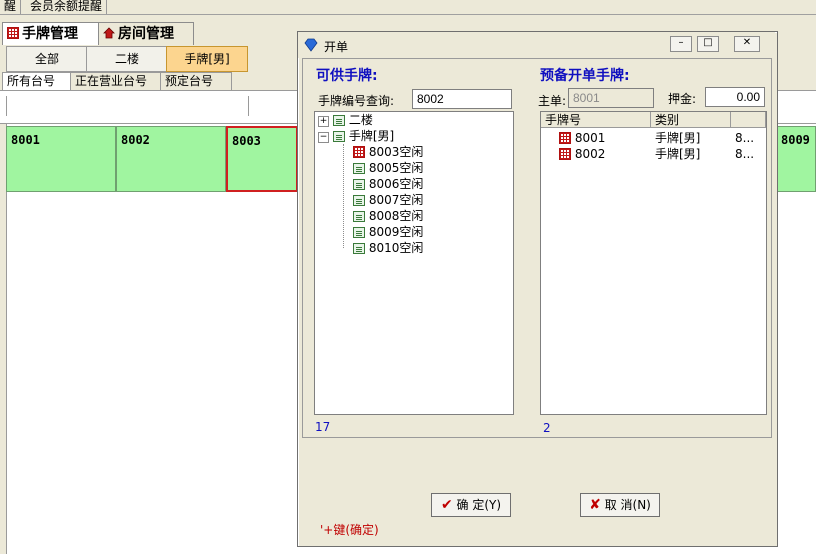 The width and height of the screenshot is (816, 554). I want to click on minimize-button: –, so click(681, 44).